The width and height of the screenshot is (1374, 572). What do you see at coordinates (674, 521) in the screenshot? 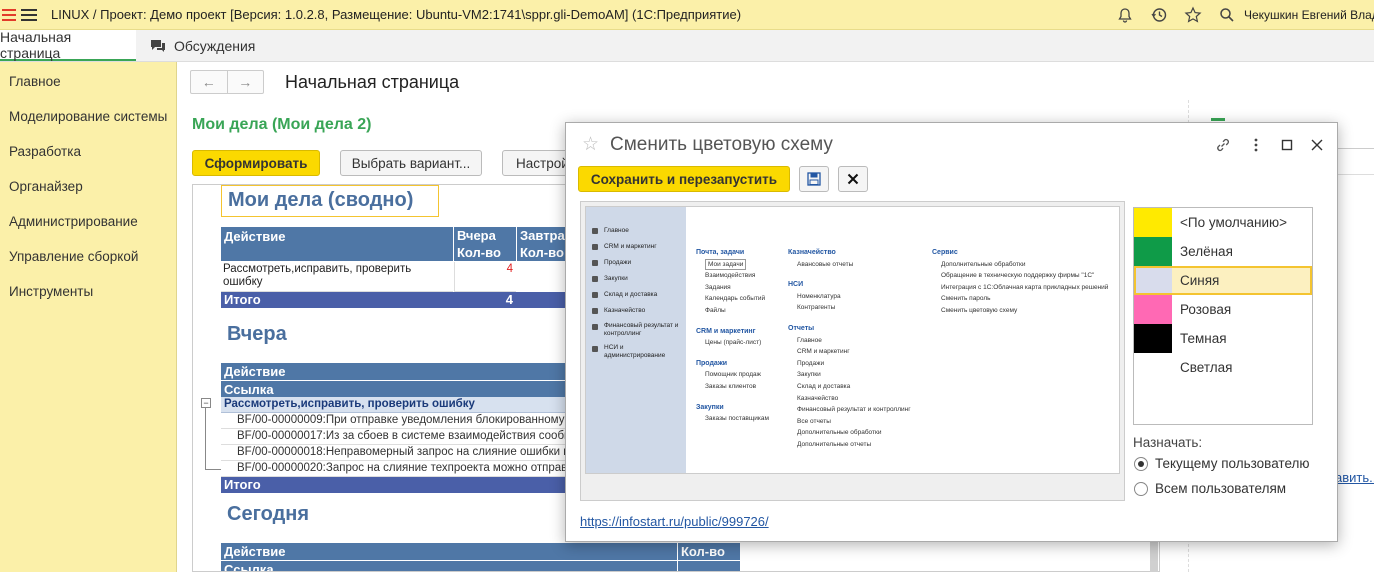
I see `infostart-link: https://infostart.ru/public/999726/` at bounding box center [674, 521].